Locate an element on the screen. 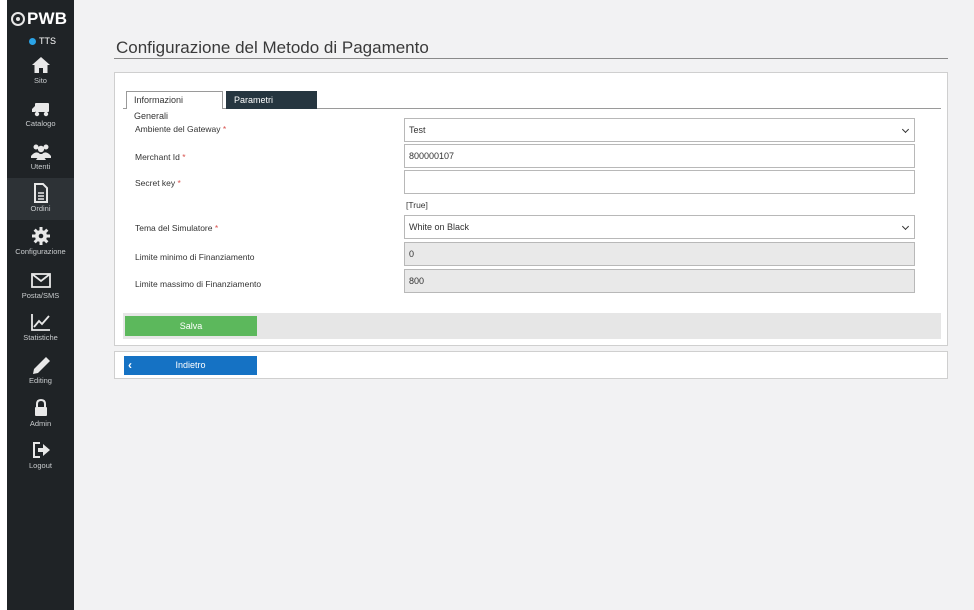 The image size is (974, 610). save-bar: Salva is located at coordinates (532, 326).